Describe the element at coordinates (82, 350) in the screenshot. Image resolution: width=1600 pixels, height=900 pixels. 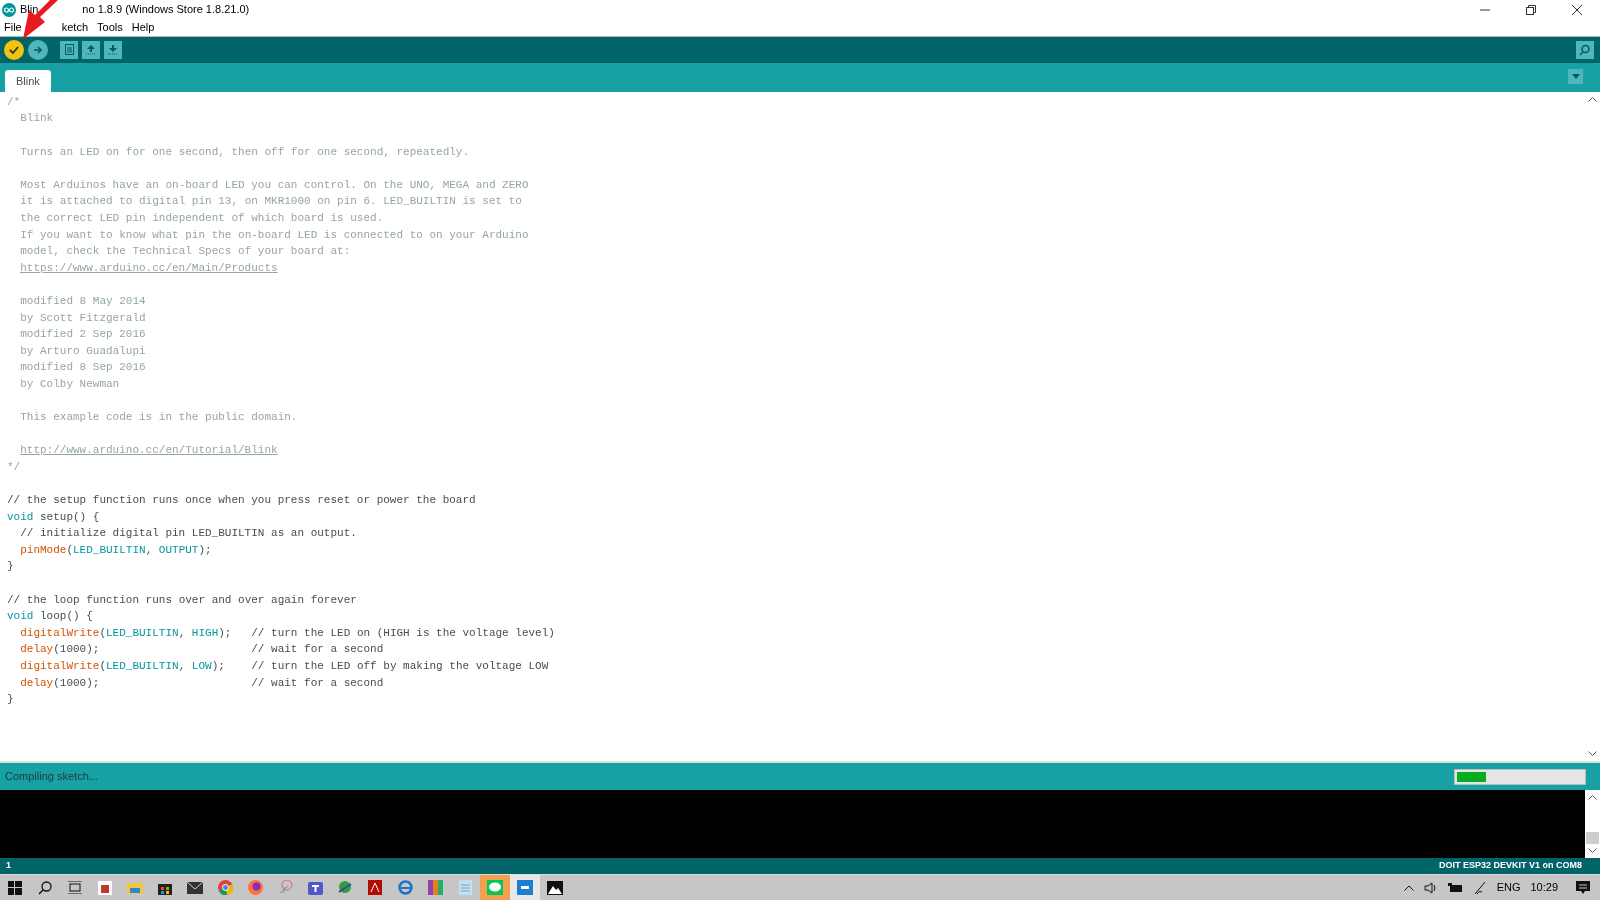
I see `code-line: by Arturo Guadalupi` at that location.